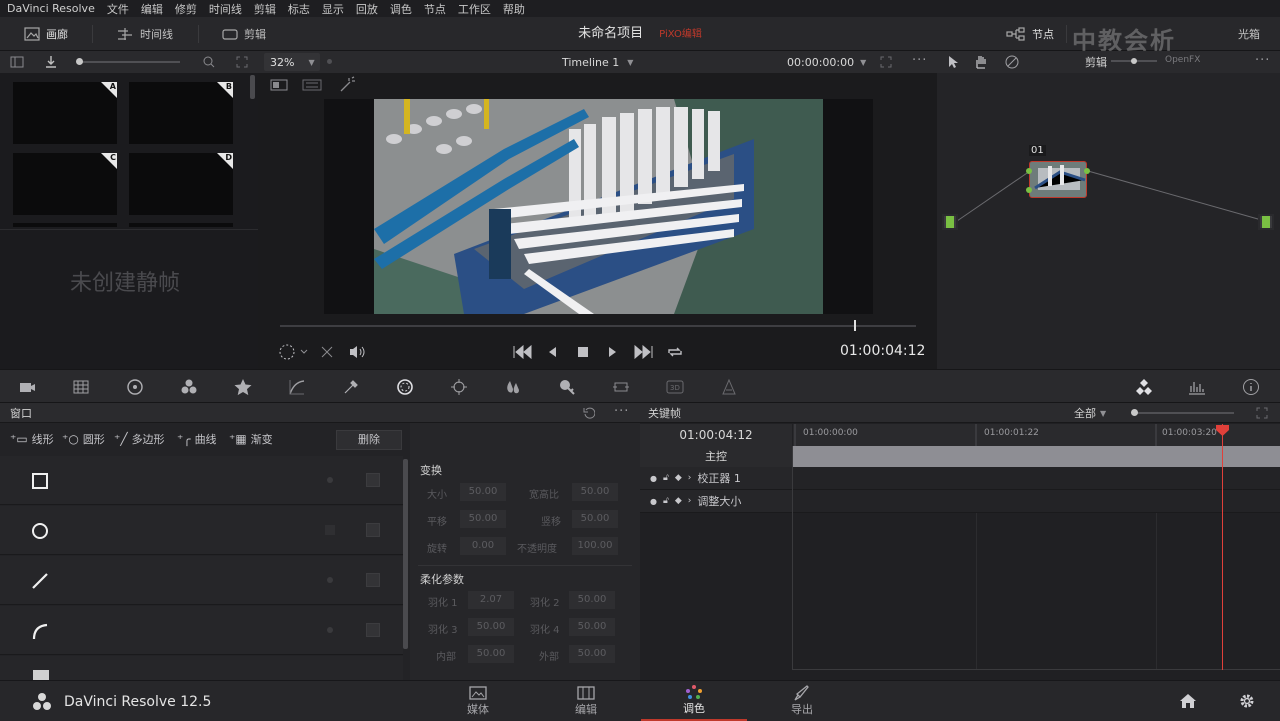 This screenshot has height=721, width=1280. I want to click on keyframe-playhead-handle, so click(1222, 430).